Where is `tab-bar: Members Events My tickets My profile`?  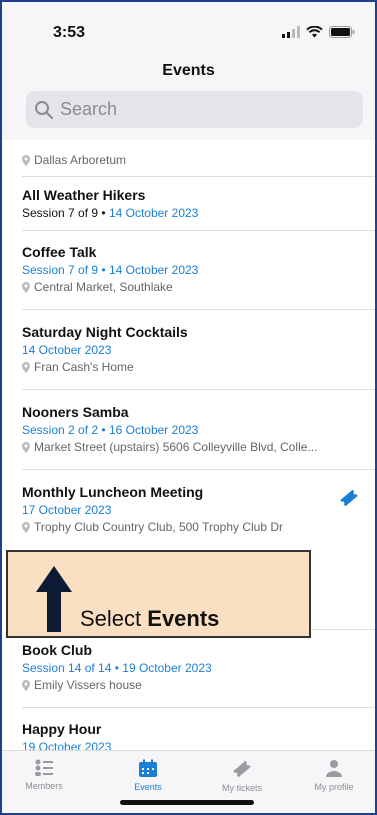
tab-bar: Members Events My tickets My profile is located at coordinates (188, 781).